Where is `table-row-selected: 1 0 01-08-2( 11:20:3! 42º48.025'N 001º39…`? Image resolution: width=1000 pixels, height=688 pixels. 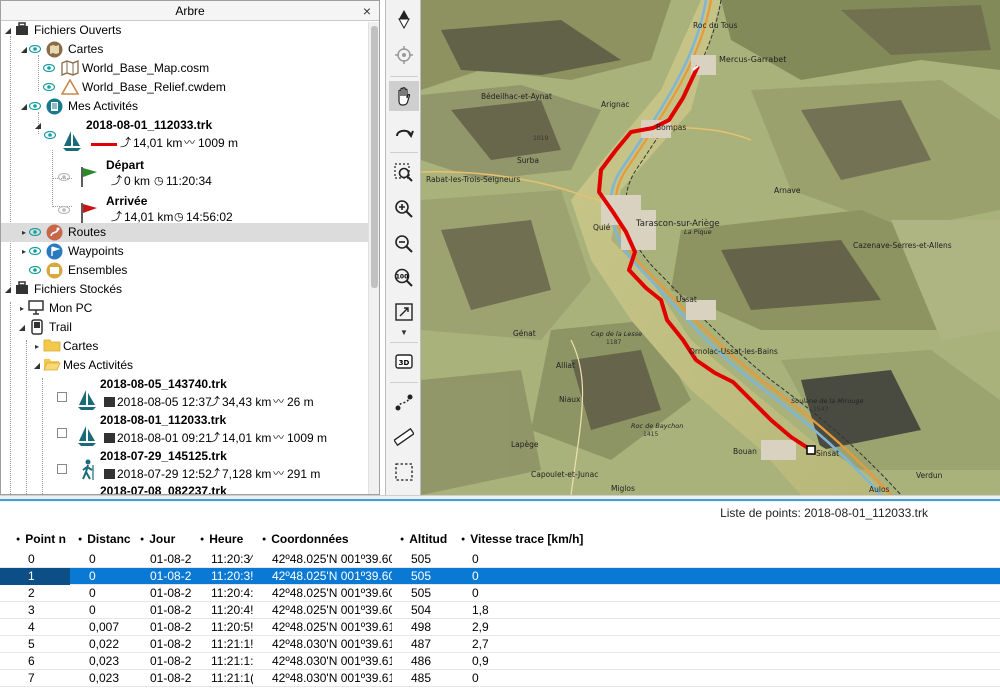 table-row-selected: 1 0 01-08-2( 11:20:3! 42º48.025'N 001º39… is located at coordinates (500, 576).